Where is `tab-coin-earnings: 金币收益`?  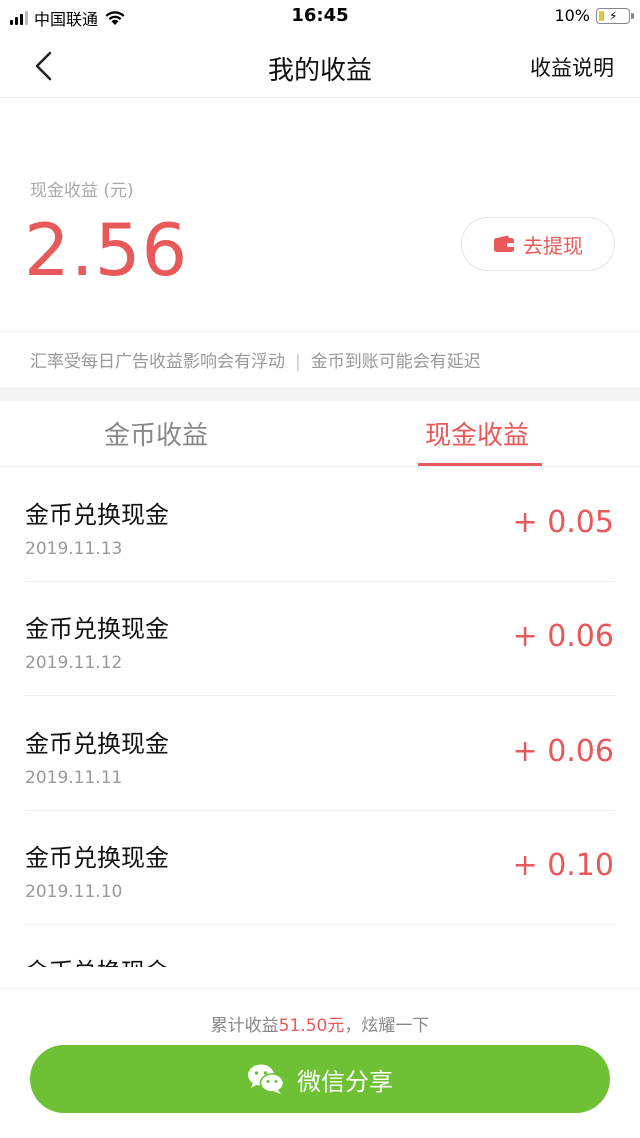 tab-coin-earnings: 金币收益 is located at coordinates (156, 433).